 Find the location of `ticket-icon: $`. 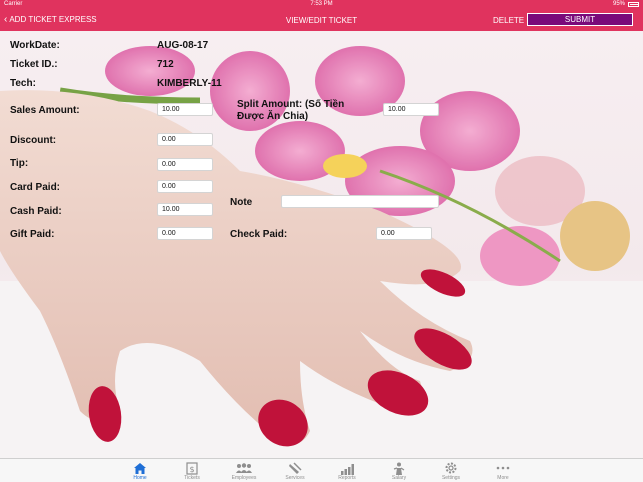

ticket-icon: $ is located at coordinates (192, 468).